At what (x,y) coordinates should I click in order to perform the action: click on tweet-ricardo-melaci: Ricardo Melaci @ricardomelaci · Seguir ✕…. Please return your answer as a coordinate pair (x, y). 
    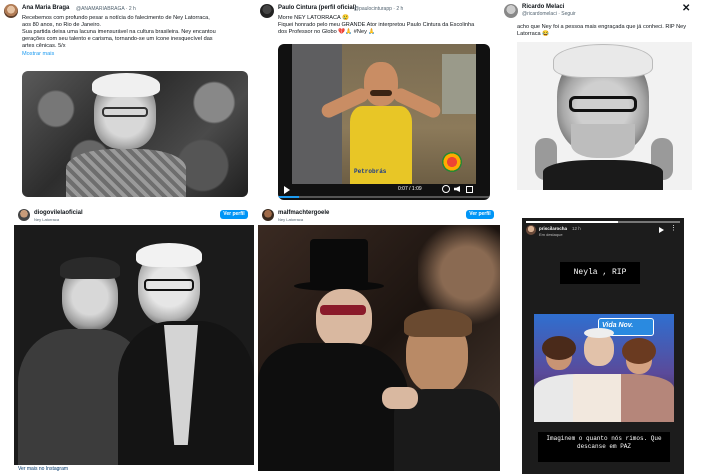
    Looking at the image, I should click on (601, 103).